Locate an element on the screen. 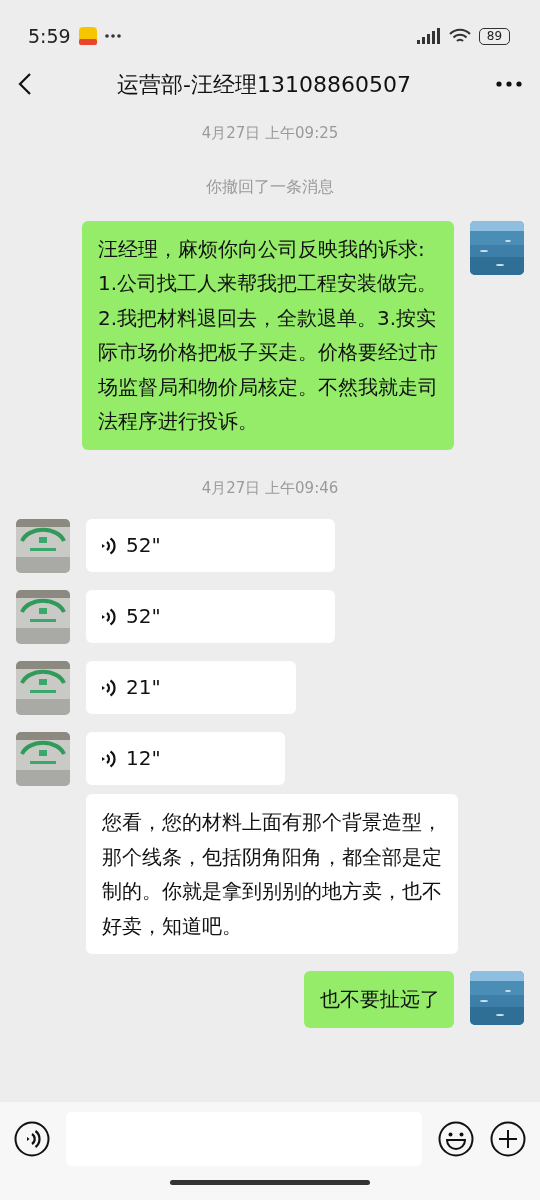 This screenshot has width=540, height=1200. battery-icon: 89 is located at coordinates (494, 36).